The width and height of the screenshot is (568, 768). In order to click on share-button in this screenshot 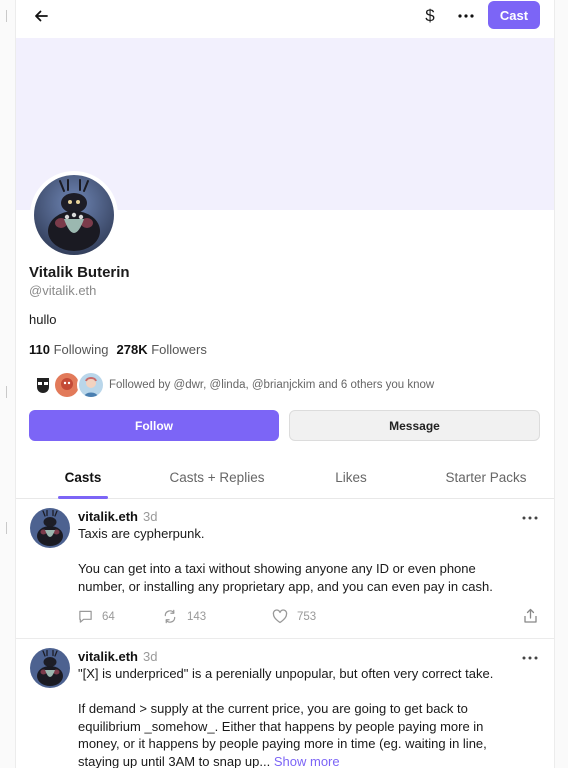, I will do `click(532, 617)`.